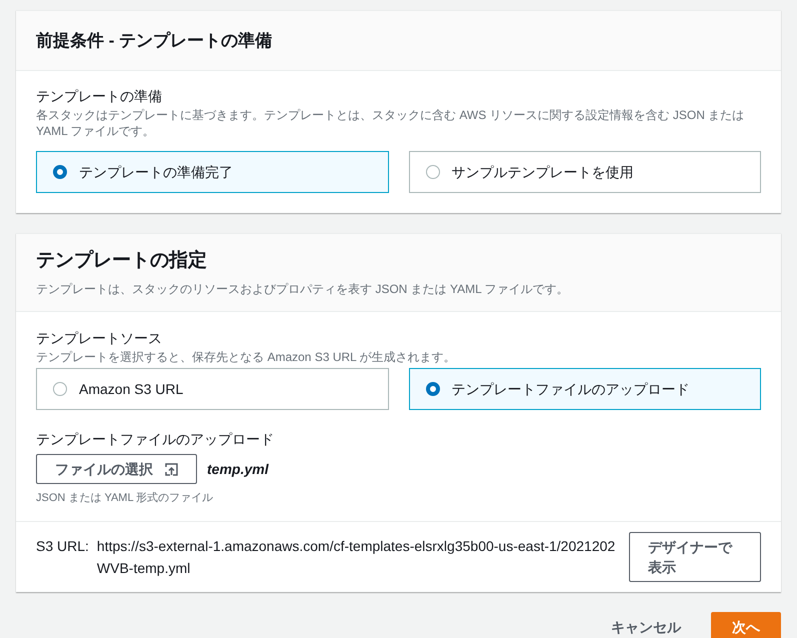 The height and width of the screenshot is (638, 797). Describe the element at coordinates (154, 41) in the screenshot. I see `section-title: 前提条件 - テンプレートの準備` at that location.